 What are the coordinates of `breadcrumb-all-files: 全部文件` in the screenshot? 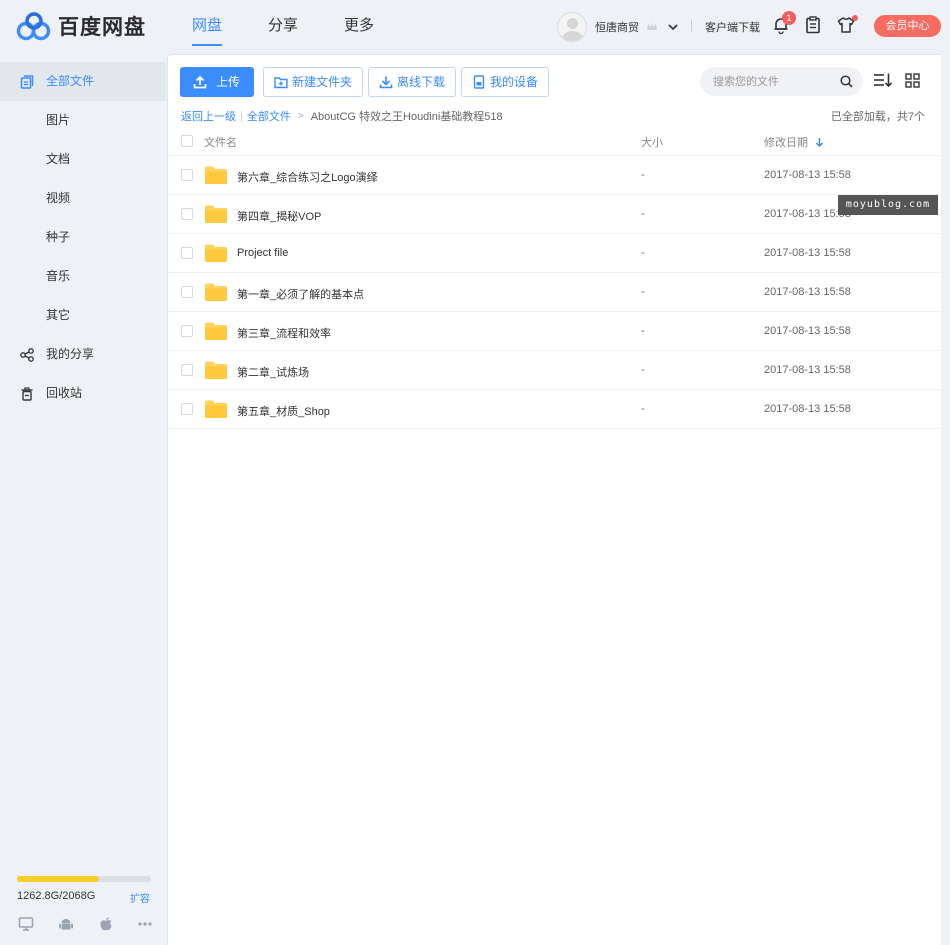 It's located at (269, 116).